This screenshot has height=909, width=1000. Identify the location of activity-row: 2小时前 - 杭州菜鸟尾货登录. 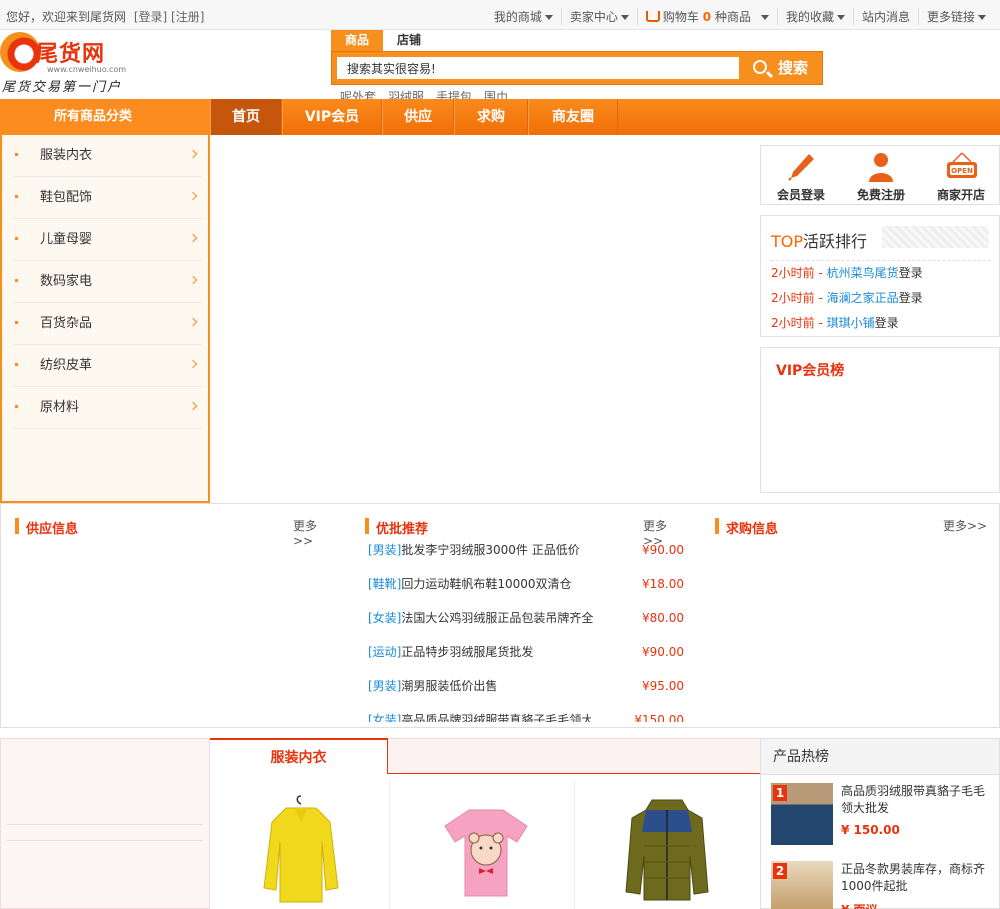
(847, 273).